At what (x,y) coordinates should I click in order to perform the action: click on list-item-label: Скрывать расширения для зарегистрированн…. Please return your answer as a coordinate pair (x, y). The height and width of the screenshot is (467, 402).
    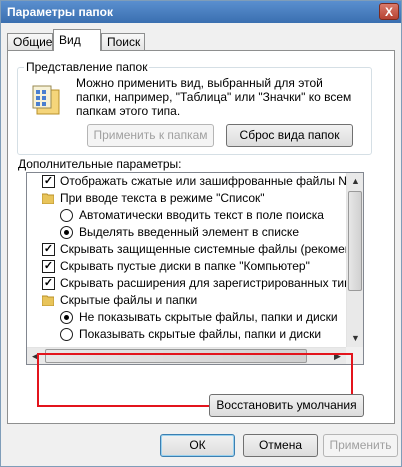
    Looking at the image, I should click on (209, 283).